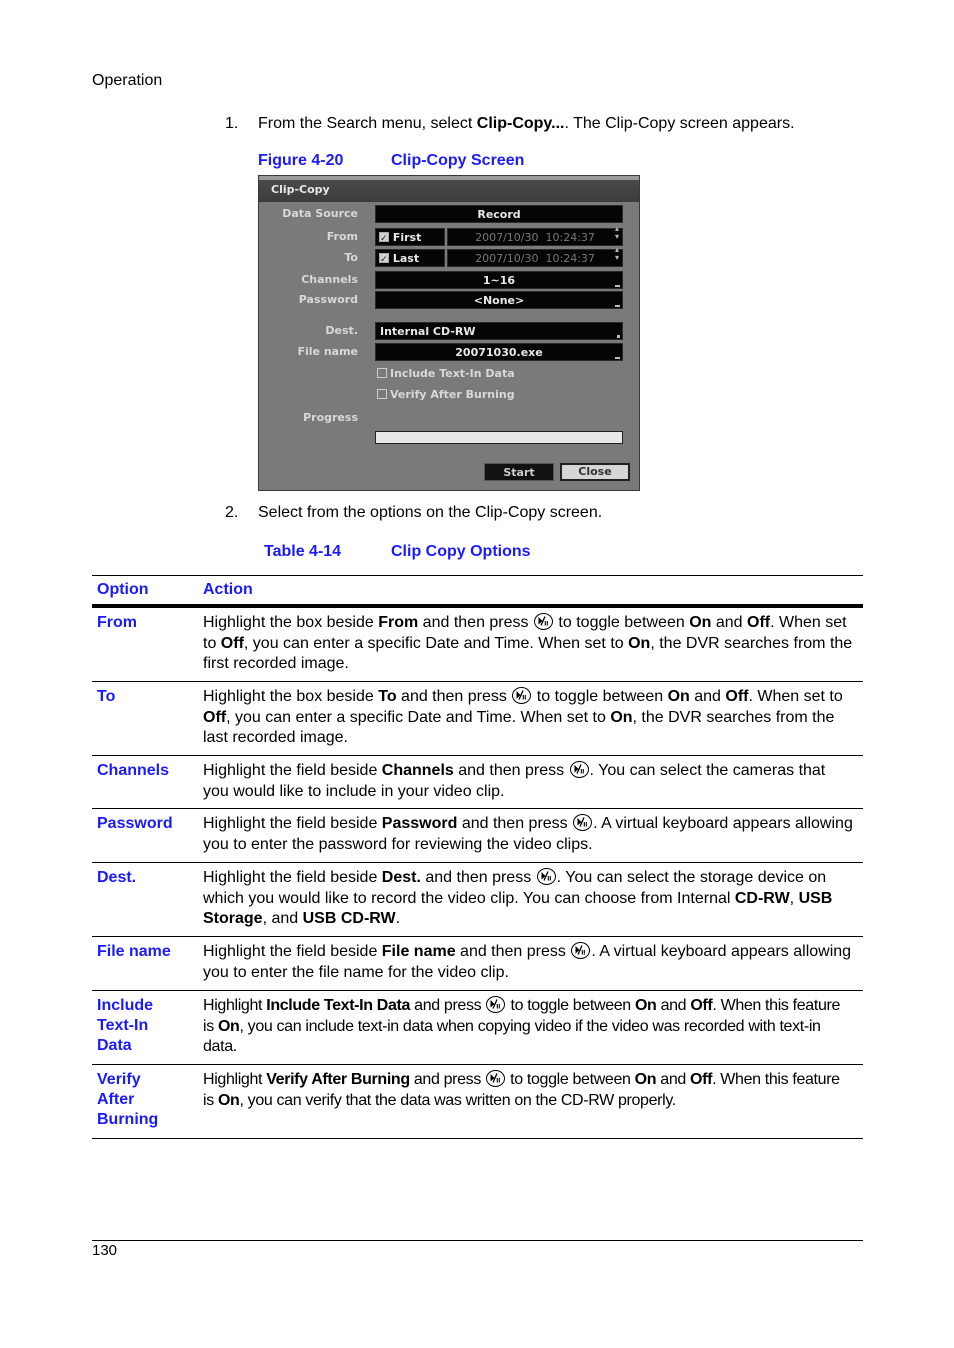  I want to click on channels-value: 1~16, so click(499, 280).